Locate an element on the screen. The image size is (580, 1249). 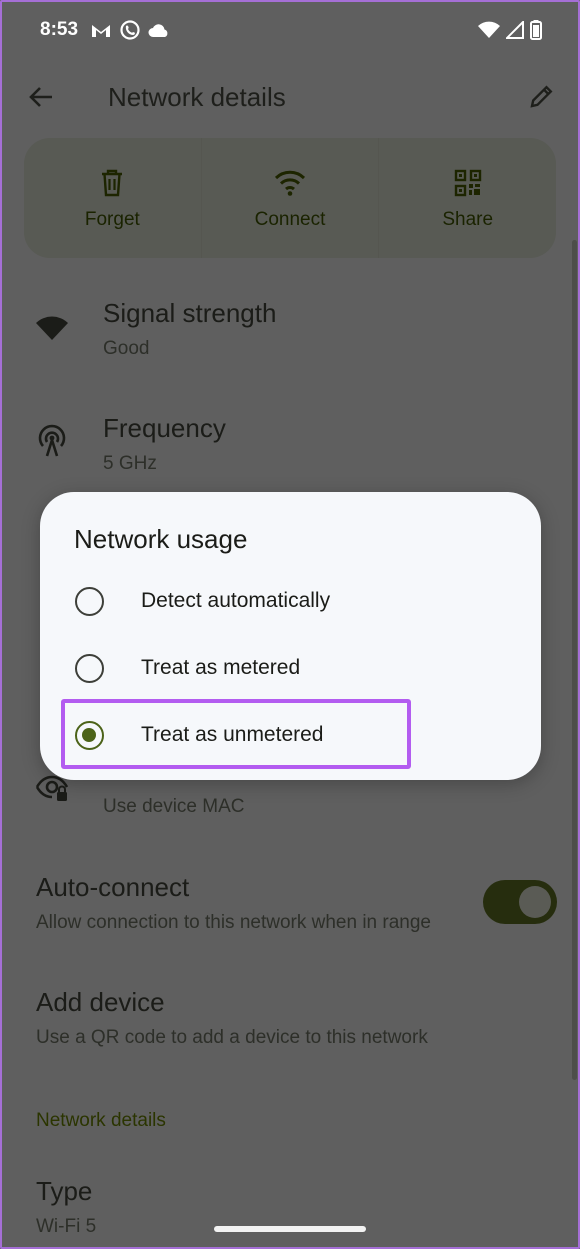
back-button is located at coordinates (41, 99).